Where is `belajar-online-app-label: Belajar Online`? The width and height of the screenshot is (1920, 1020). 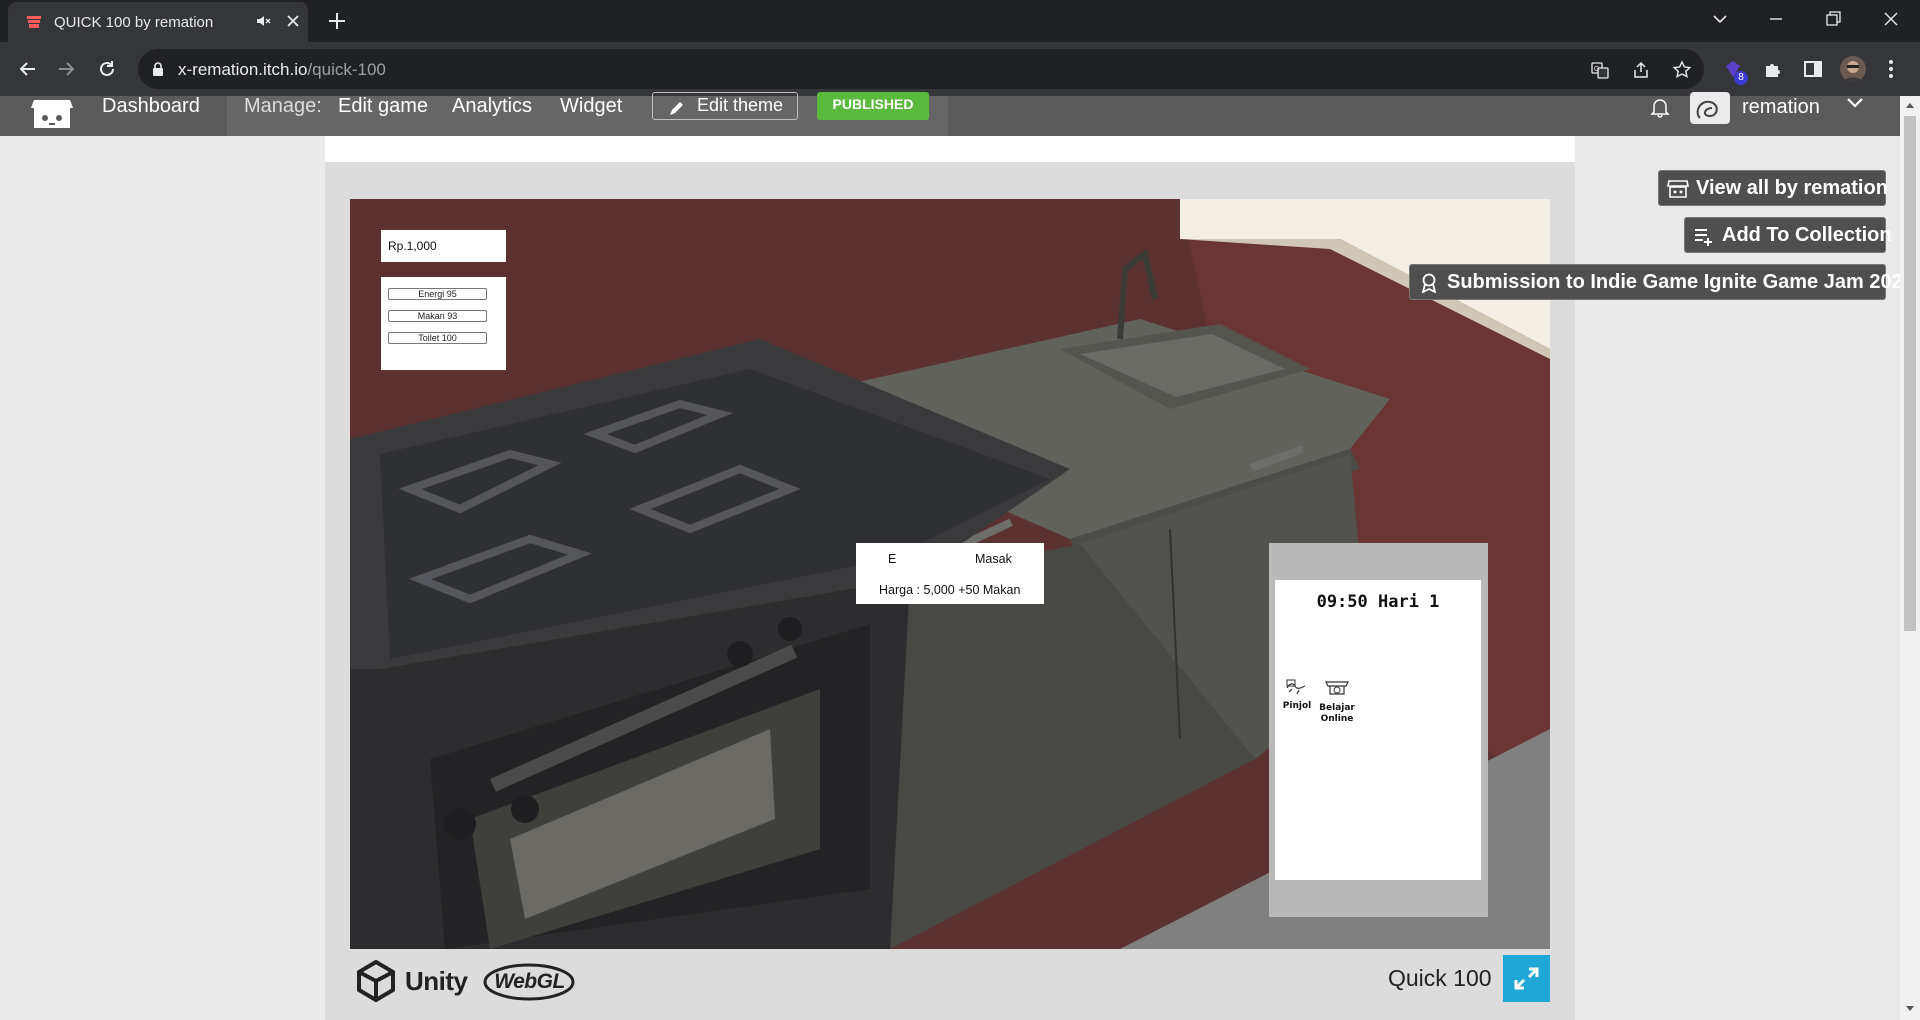
belajar-online-app-label: Belajar Online is located at coordinates (1337, 713).